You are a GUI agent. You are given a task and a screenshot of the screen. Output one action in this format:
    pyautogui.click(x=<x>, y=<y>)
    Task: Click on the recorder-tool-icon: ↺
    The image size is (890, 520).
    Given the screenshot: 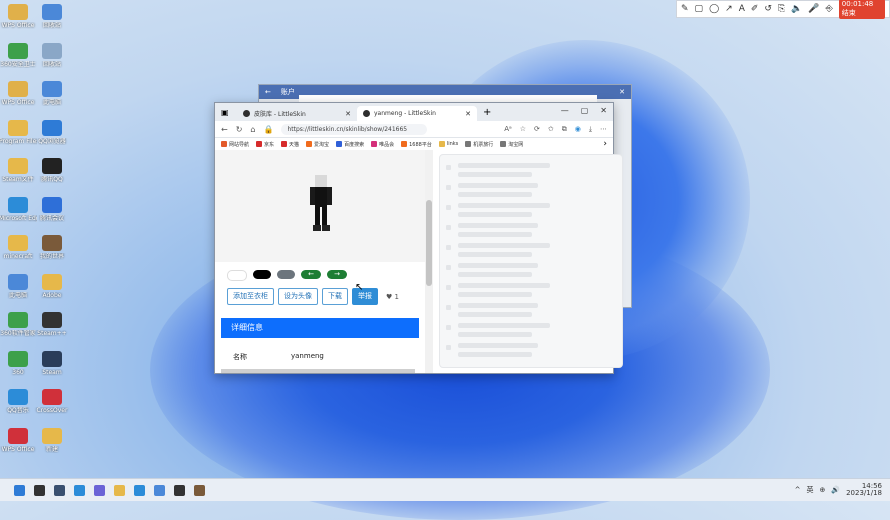 What is the action you would take?
    pyautogui.click(x=768, y=9)
    